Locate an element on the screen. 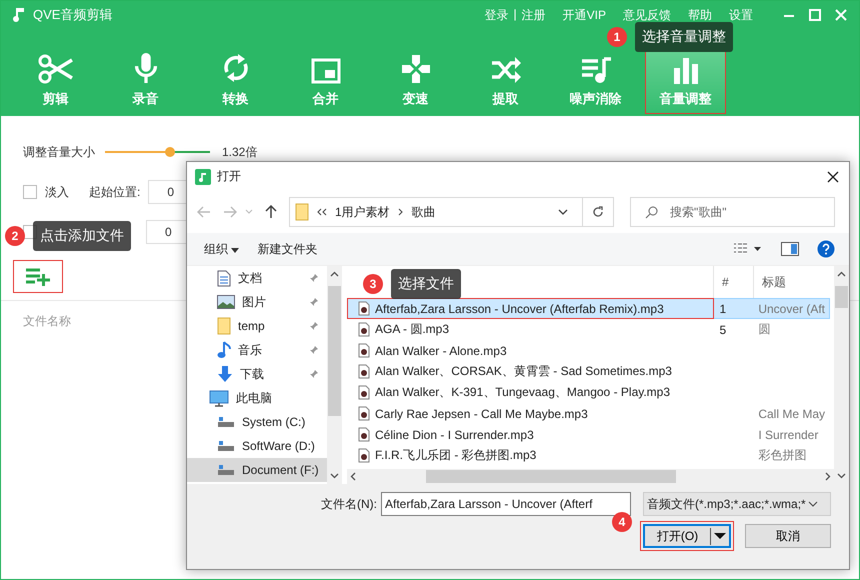  document-icon is located at coordinates (224, 278).